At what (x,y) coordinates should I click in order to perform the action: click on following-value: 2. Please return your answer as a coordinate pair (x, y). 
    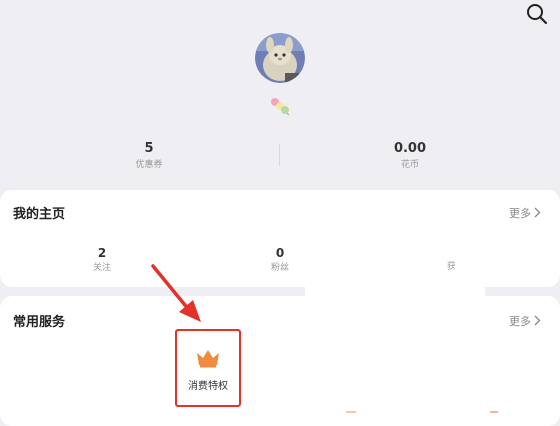
    Looking at the image, I should click on (102, 253).